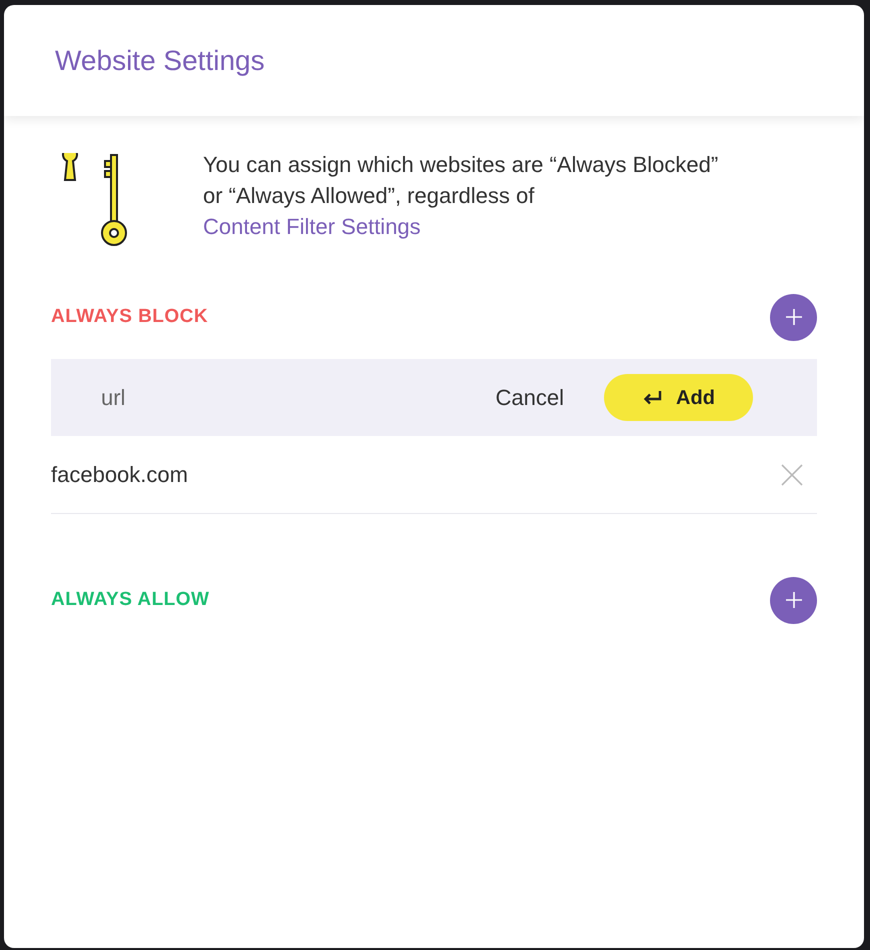 This screenshot has height=950, width=870. Describe the element at coordinates (530, 397) in the screenshot. I see `cancel-button: Cancel` at that location.